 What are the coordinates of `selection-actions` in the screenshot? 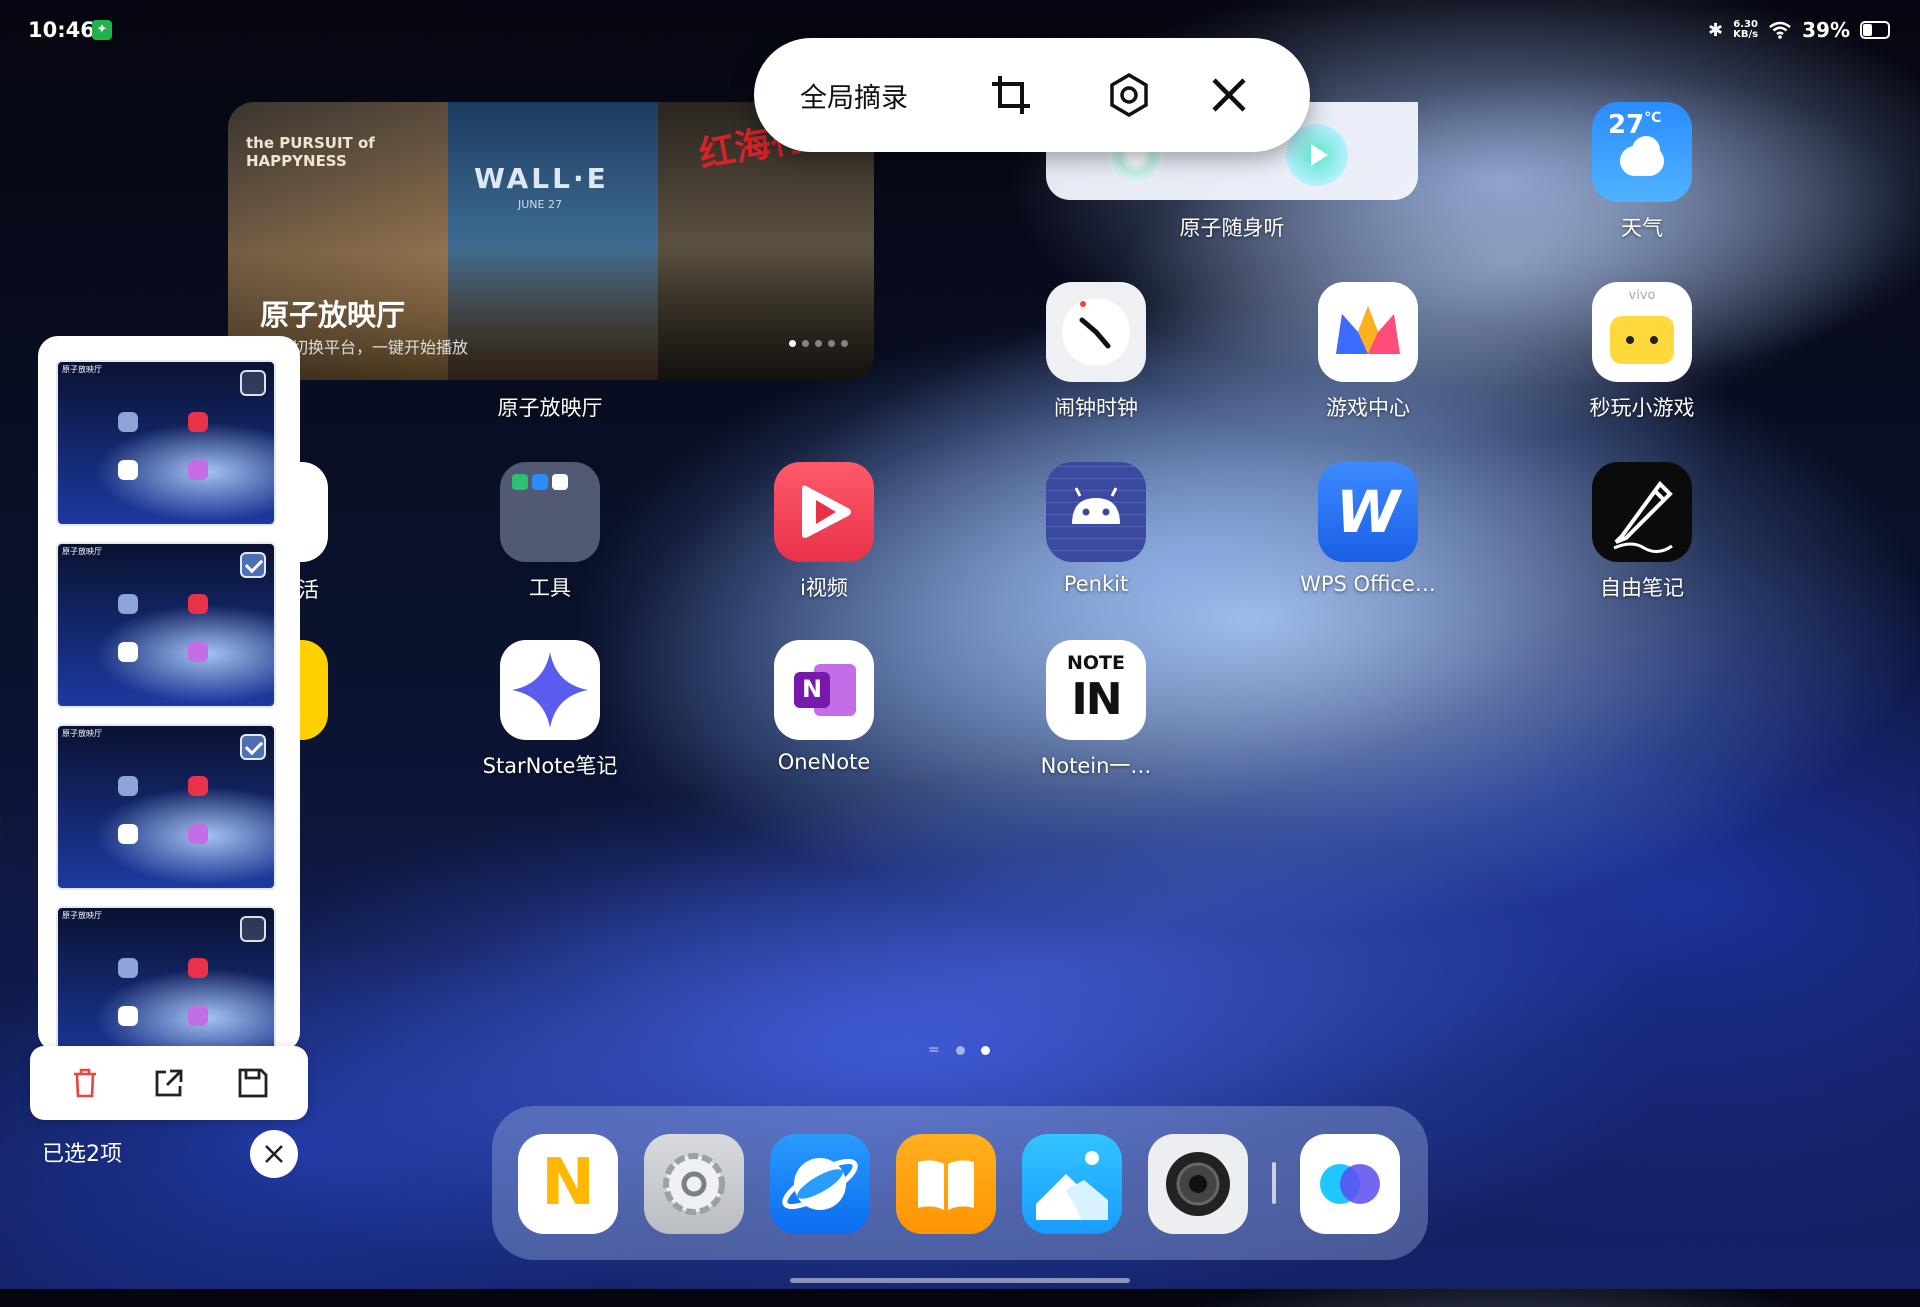 It's located at (169, 1083).